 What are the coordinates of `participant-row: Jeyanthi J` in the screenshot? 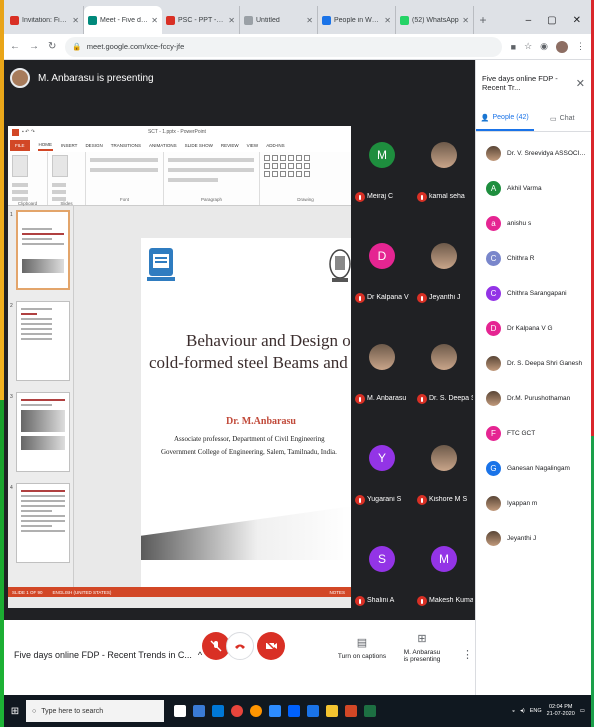 It's located at (533, 538).